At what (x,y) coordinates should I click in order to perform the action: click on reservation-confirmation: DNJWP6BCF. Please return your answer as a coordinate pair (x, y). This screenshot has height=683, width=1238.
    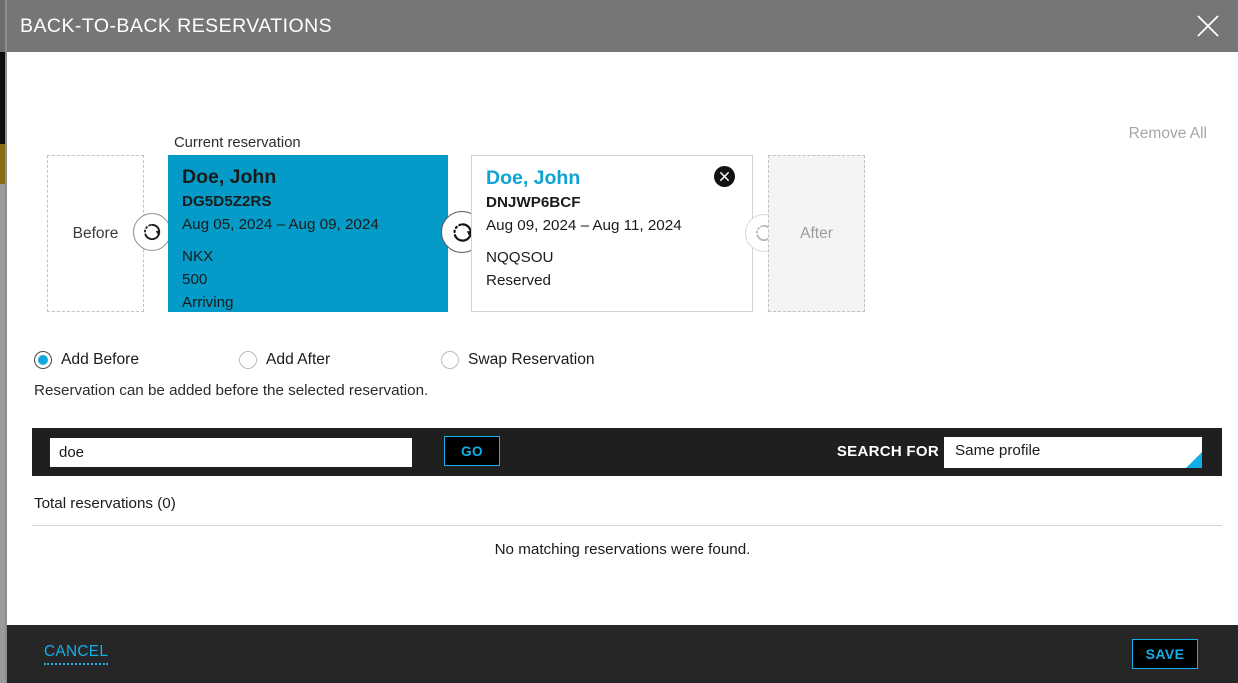
    Looking at the image, I should click on (533, 202).